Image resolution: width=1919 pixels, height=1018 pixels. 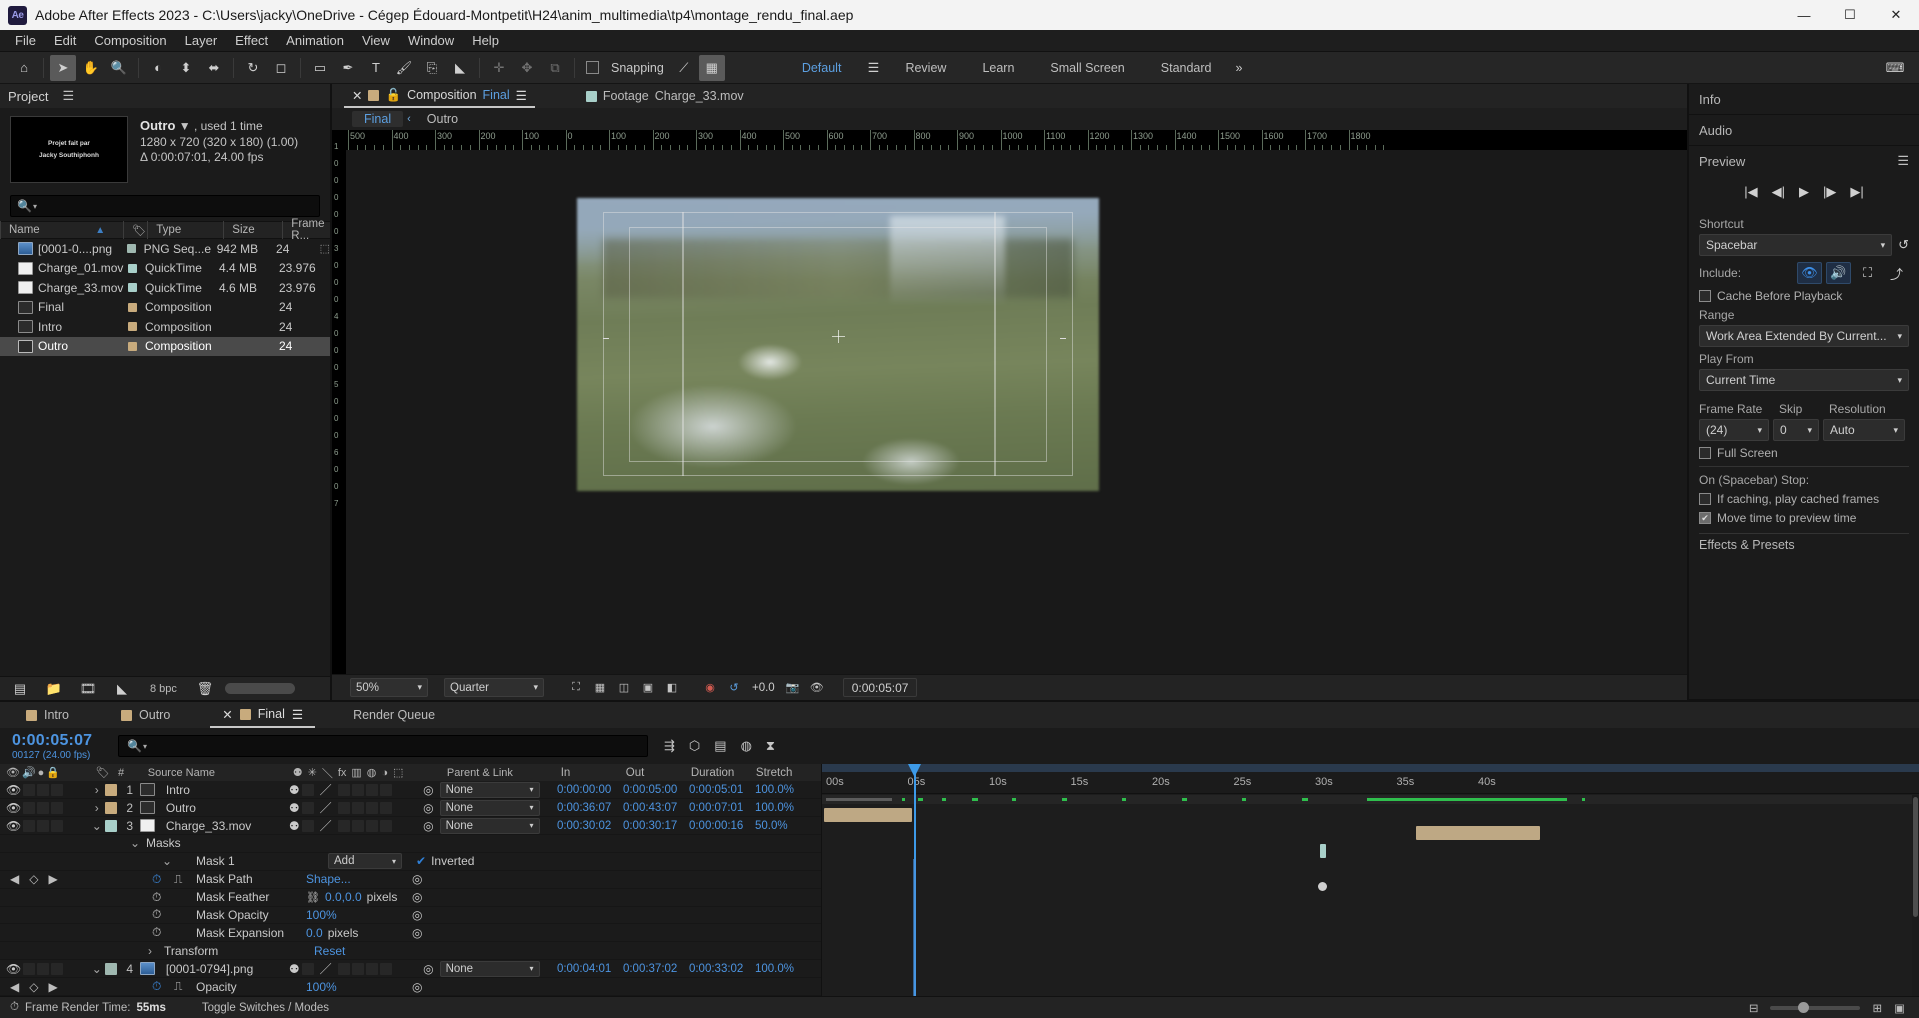 What do you see at coordinates (1239, 68) in the screenshot?
I see `workspace-overflow-icon: »` at bounding box center [1239, 68].